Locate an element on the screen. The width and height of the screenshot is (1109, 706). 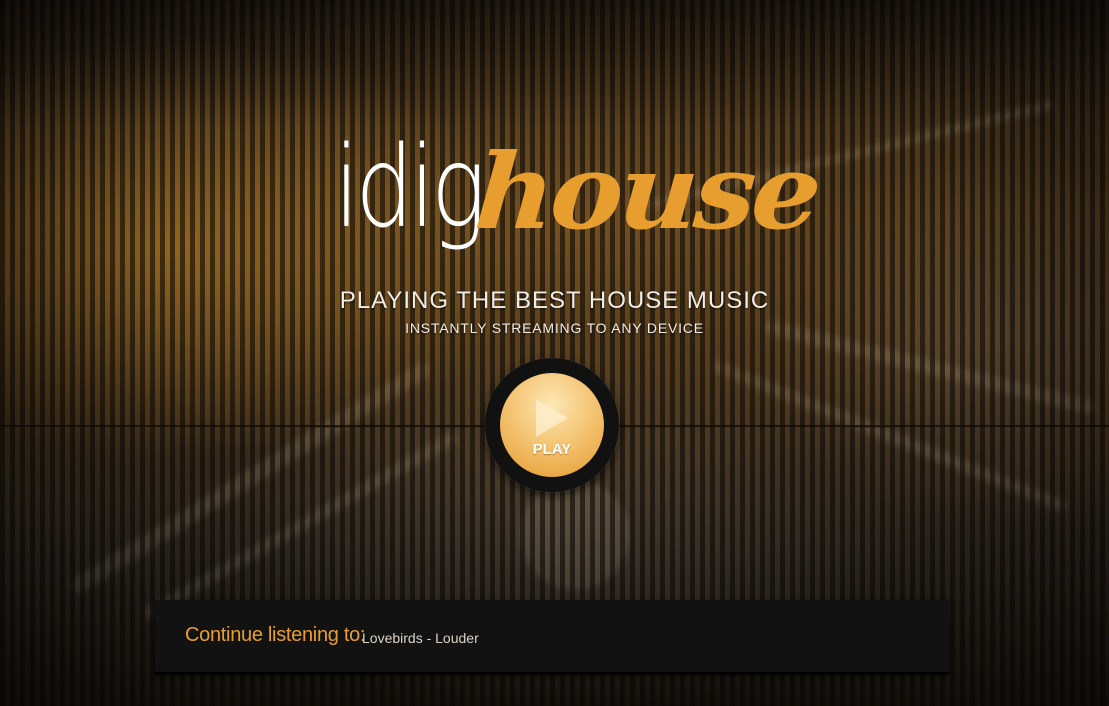
continue-listening-track-link: Lovebirds - Louder is located at coordinates (420, 638).